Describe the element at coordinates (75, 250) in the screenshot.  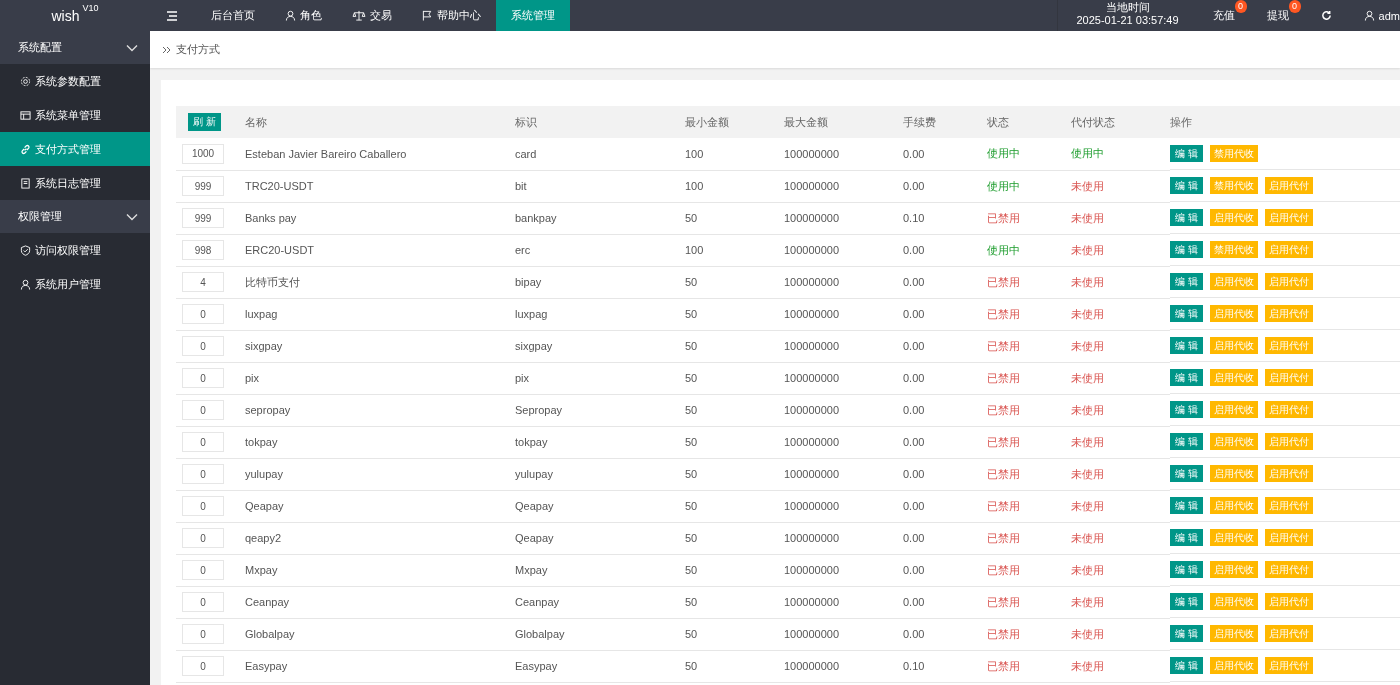
I see `sidebar-item: 访问权限管理` at that location.